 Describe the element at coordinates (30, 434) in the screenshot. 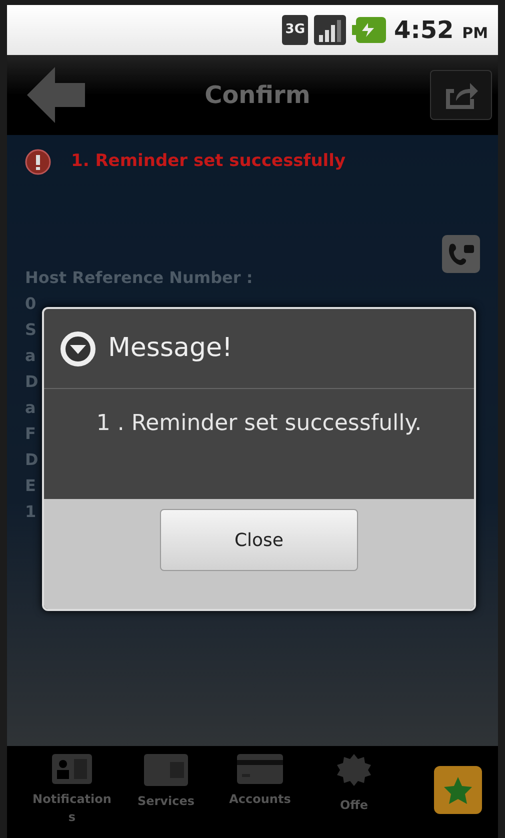

I see `field-text: F` at that location.